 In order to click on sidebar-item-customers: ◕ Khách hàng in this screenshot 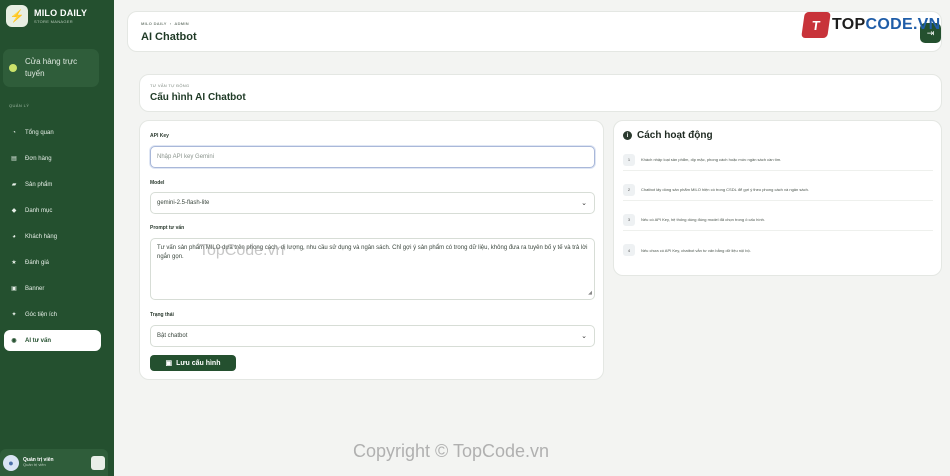, I will do `click(52, 236)`.